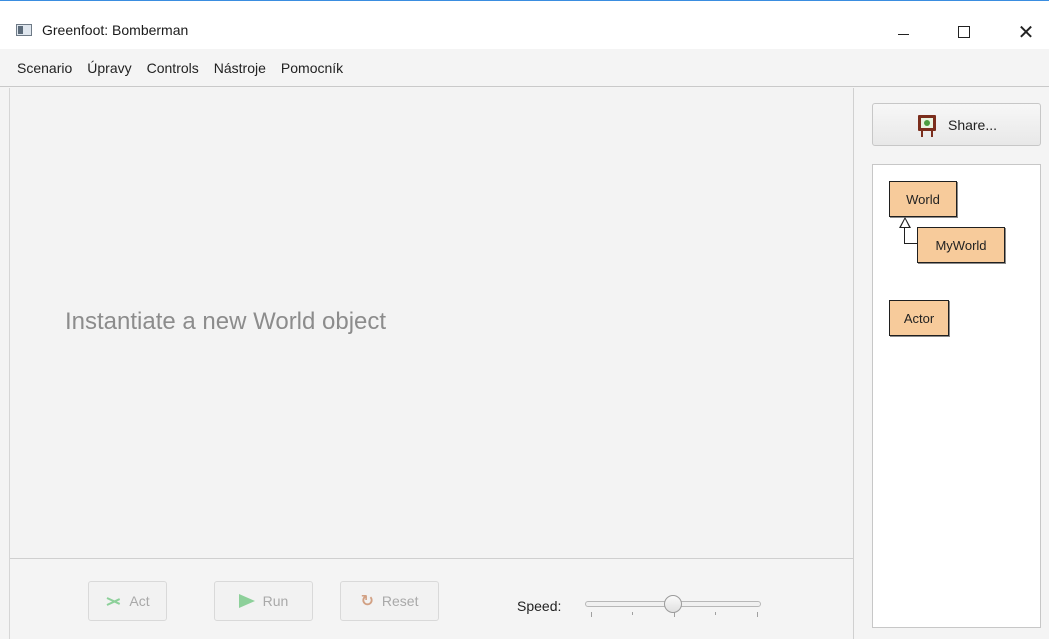 This screenshot has width=1049, height=639. I want to click on title-bar: Greenfoot: Bomberman ✕, so click(524, 25).